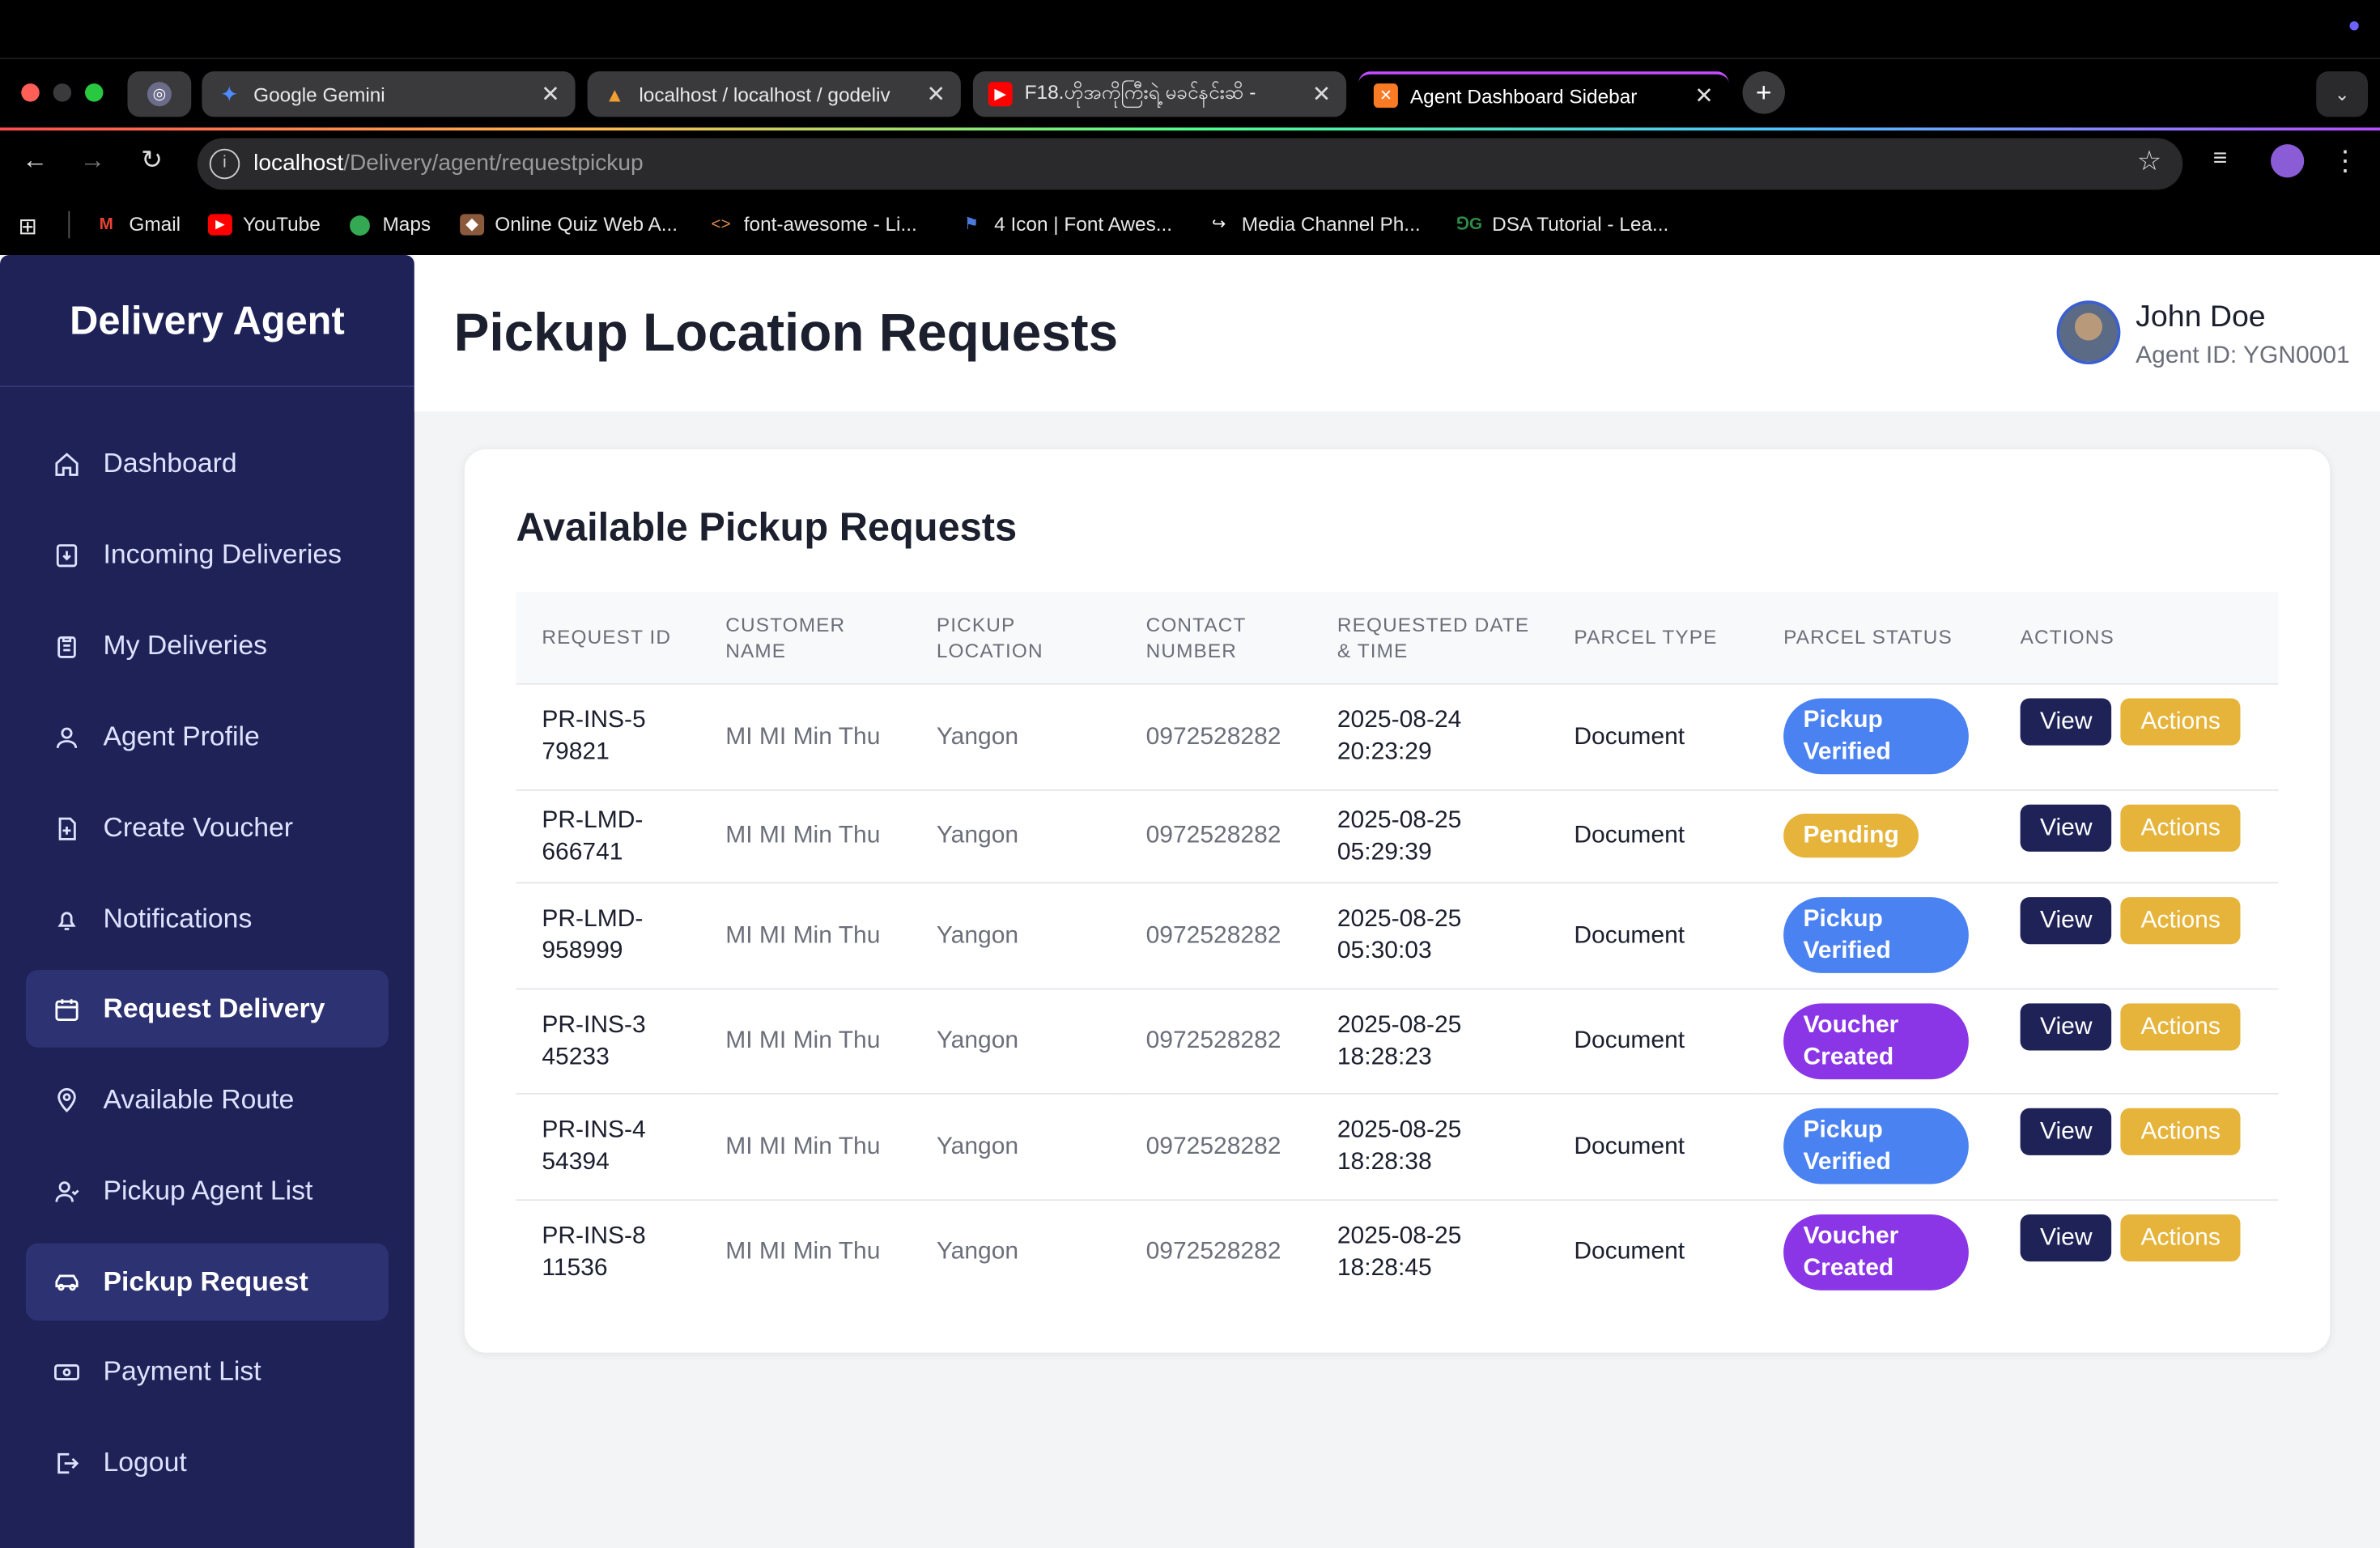 This screenshot has width=2380, height=1548. What do you see at coordinates (92, 161) in the screenshot?
I see `forward-icon: →` at bounding box center [92, 161].